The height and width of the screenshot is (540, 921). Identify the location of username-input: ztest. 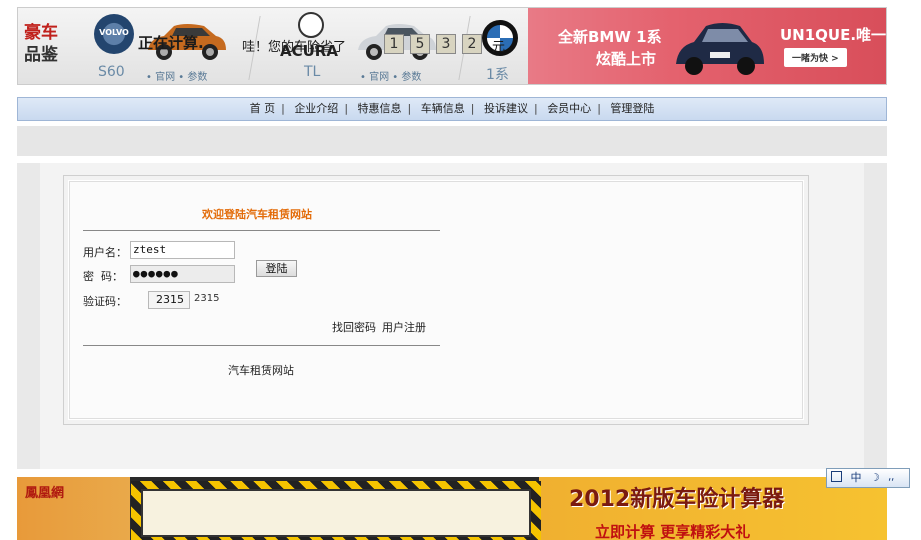
(182, 250).